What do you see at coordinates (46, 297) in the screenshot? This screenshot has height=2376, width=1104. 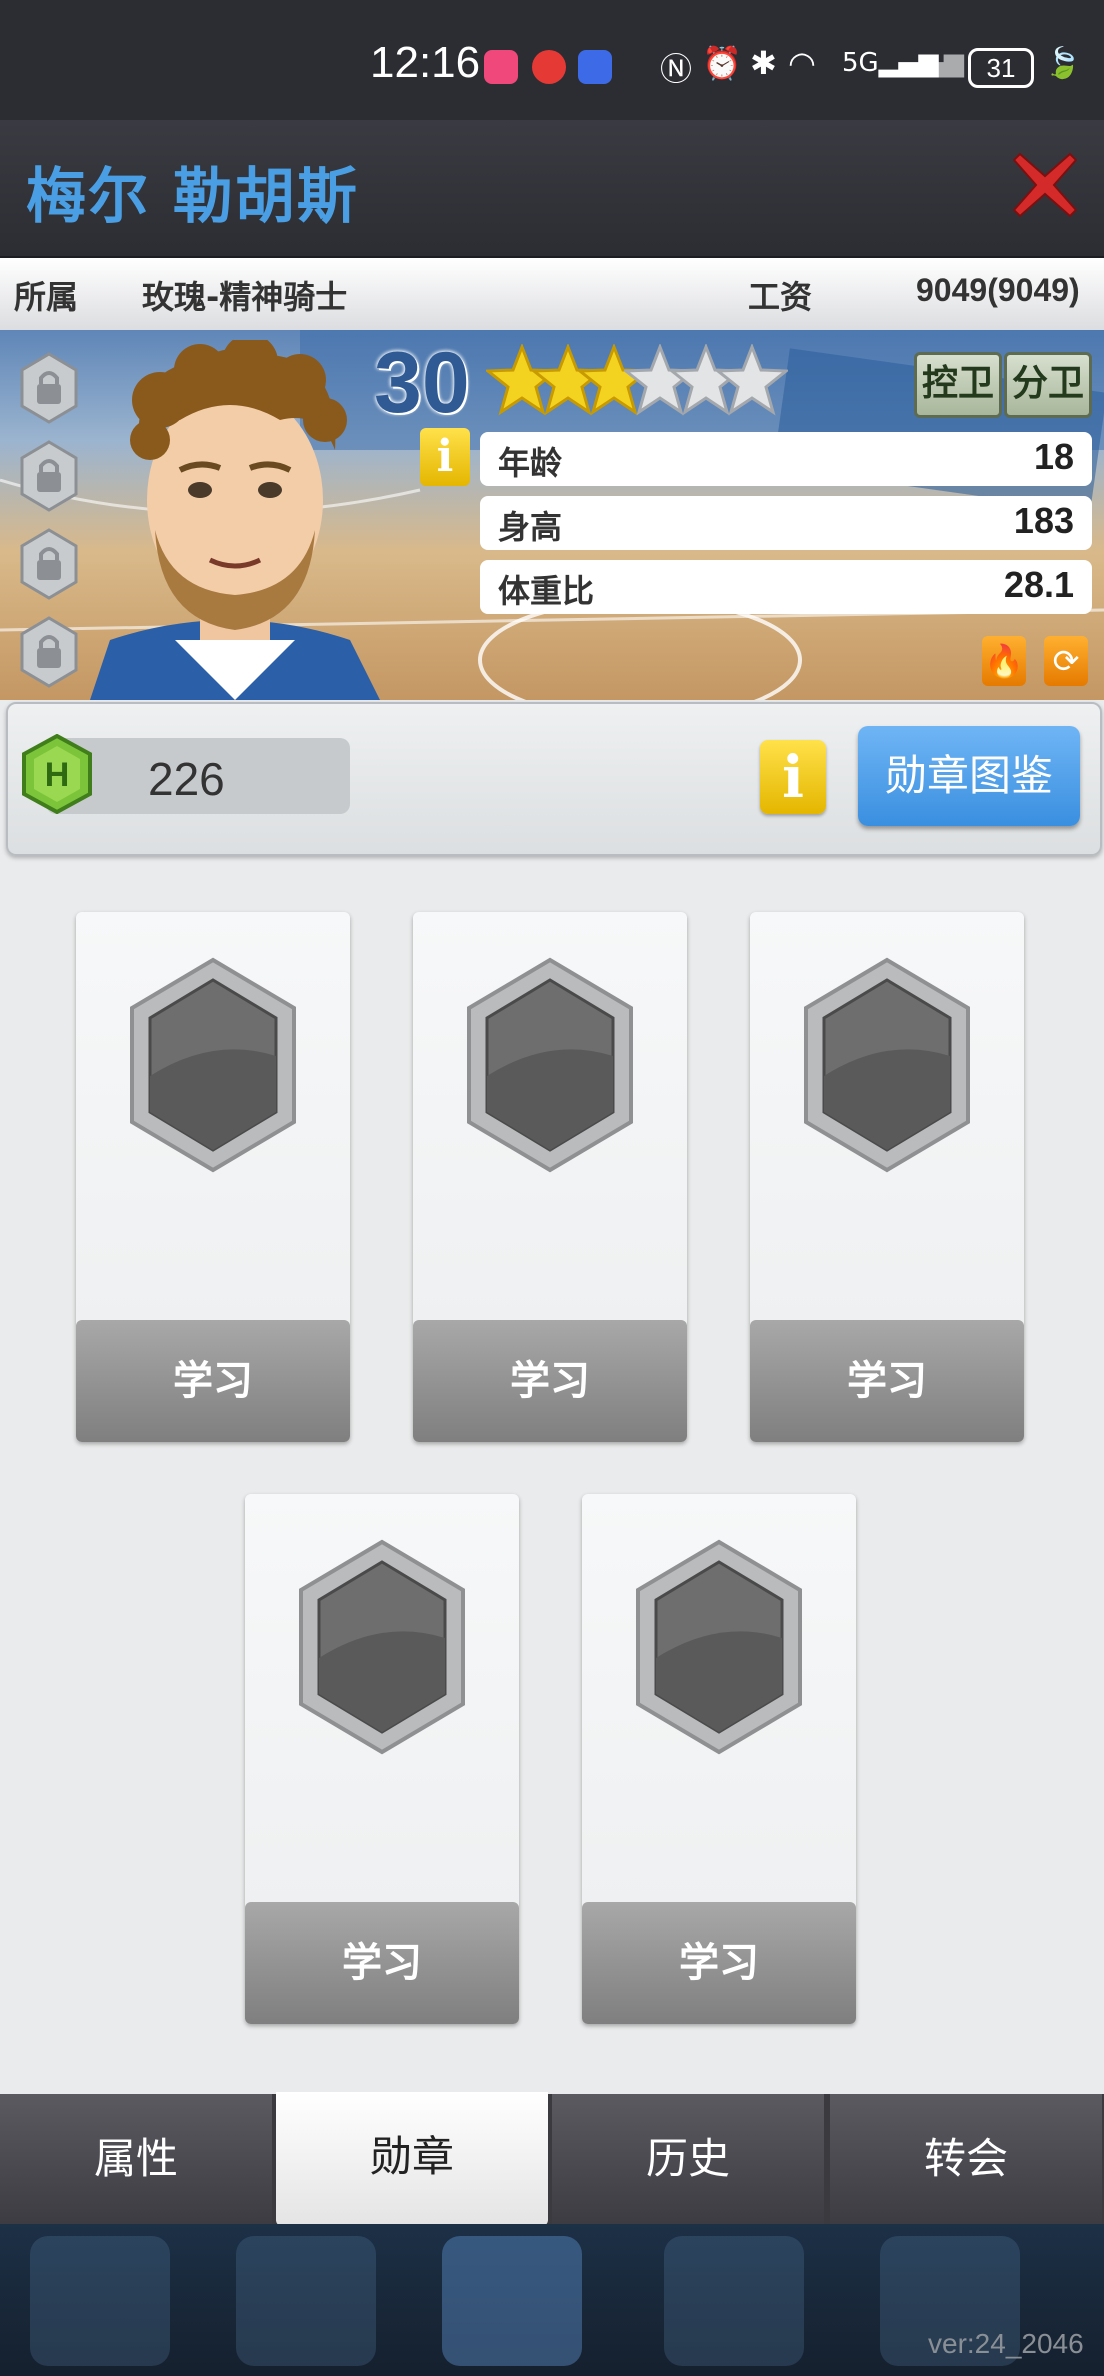 I see `team-label: 所属` at bounding box center [46, 297].